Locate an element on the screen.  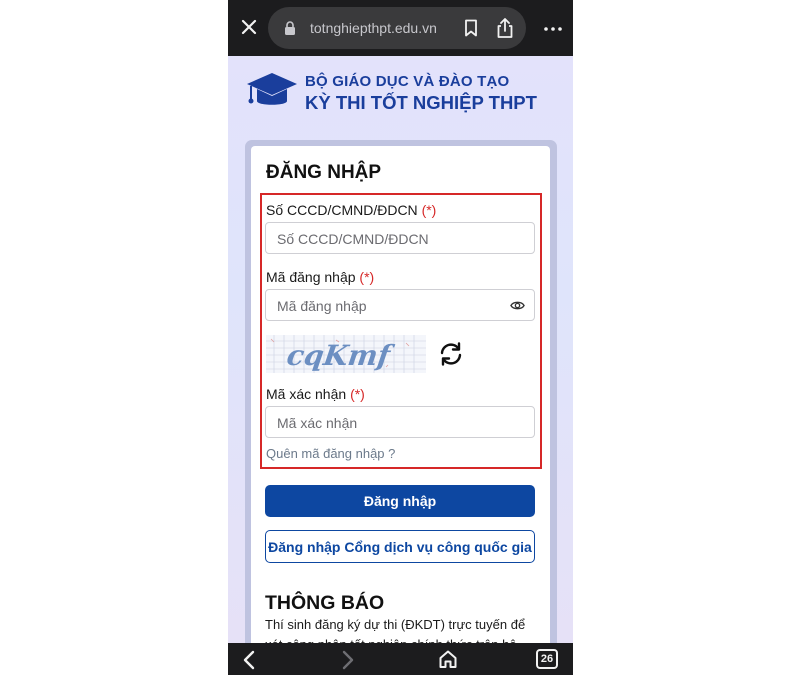
exam-name: KỲ THI TỐT NGHIỆP THPT is located at coordinates (421, 102).